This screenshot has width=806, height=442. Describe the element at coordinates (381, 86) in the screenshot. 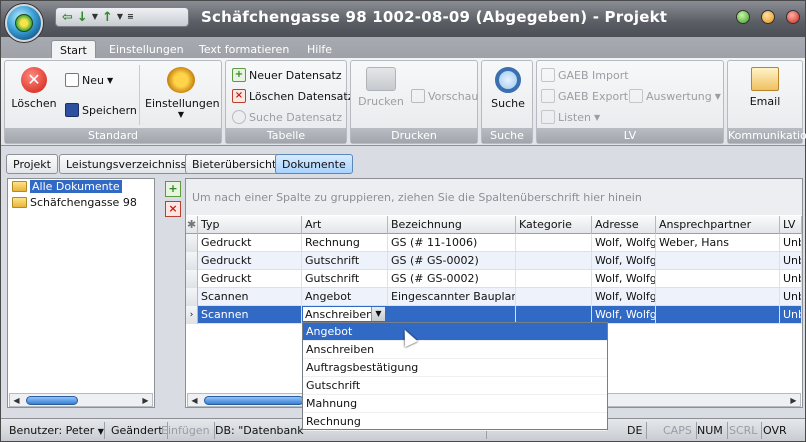

I see `drucken-button: Drucken` at that location.